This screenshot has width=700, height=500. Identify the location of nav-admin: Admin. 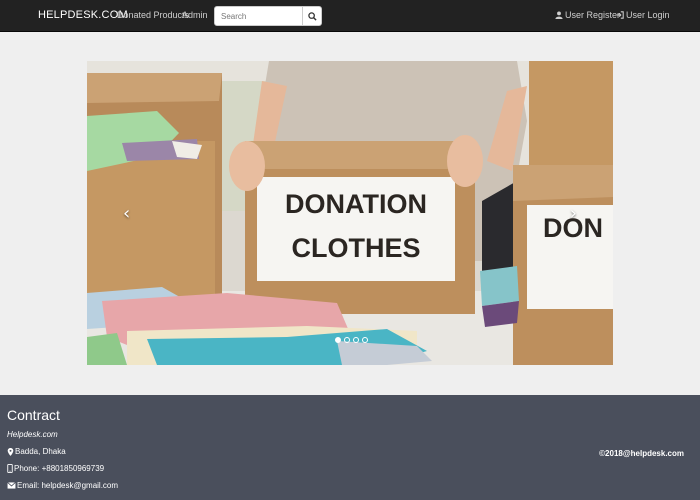
(195, 15).